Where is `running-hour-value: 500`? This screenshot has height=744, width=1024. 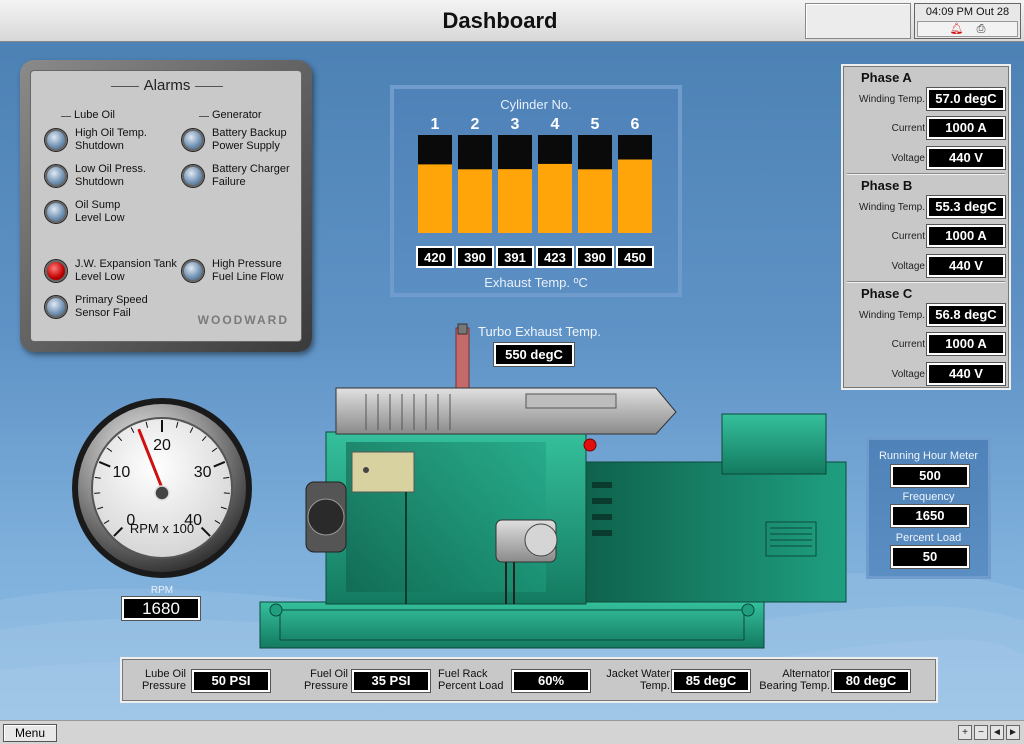
running-hour-value: 500 is located at coordinates (930, 476).